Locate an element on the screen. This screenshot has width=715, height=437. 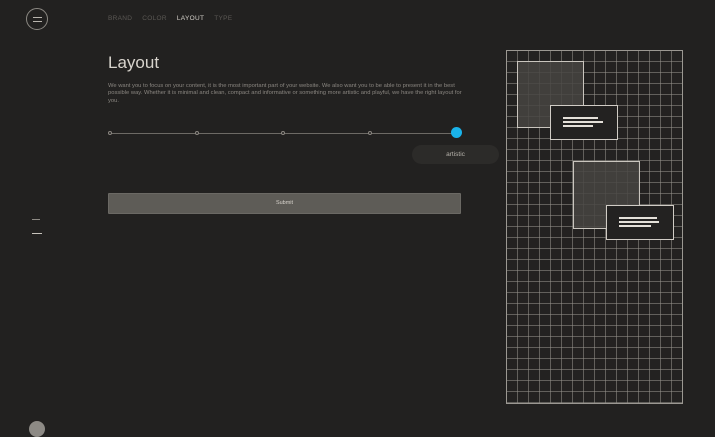
side-indicator is located at coordinates (37, 226).